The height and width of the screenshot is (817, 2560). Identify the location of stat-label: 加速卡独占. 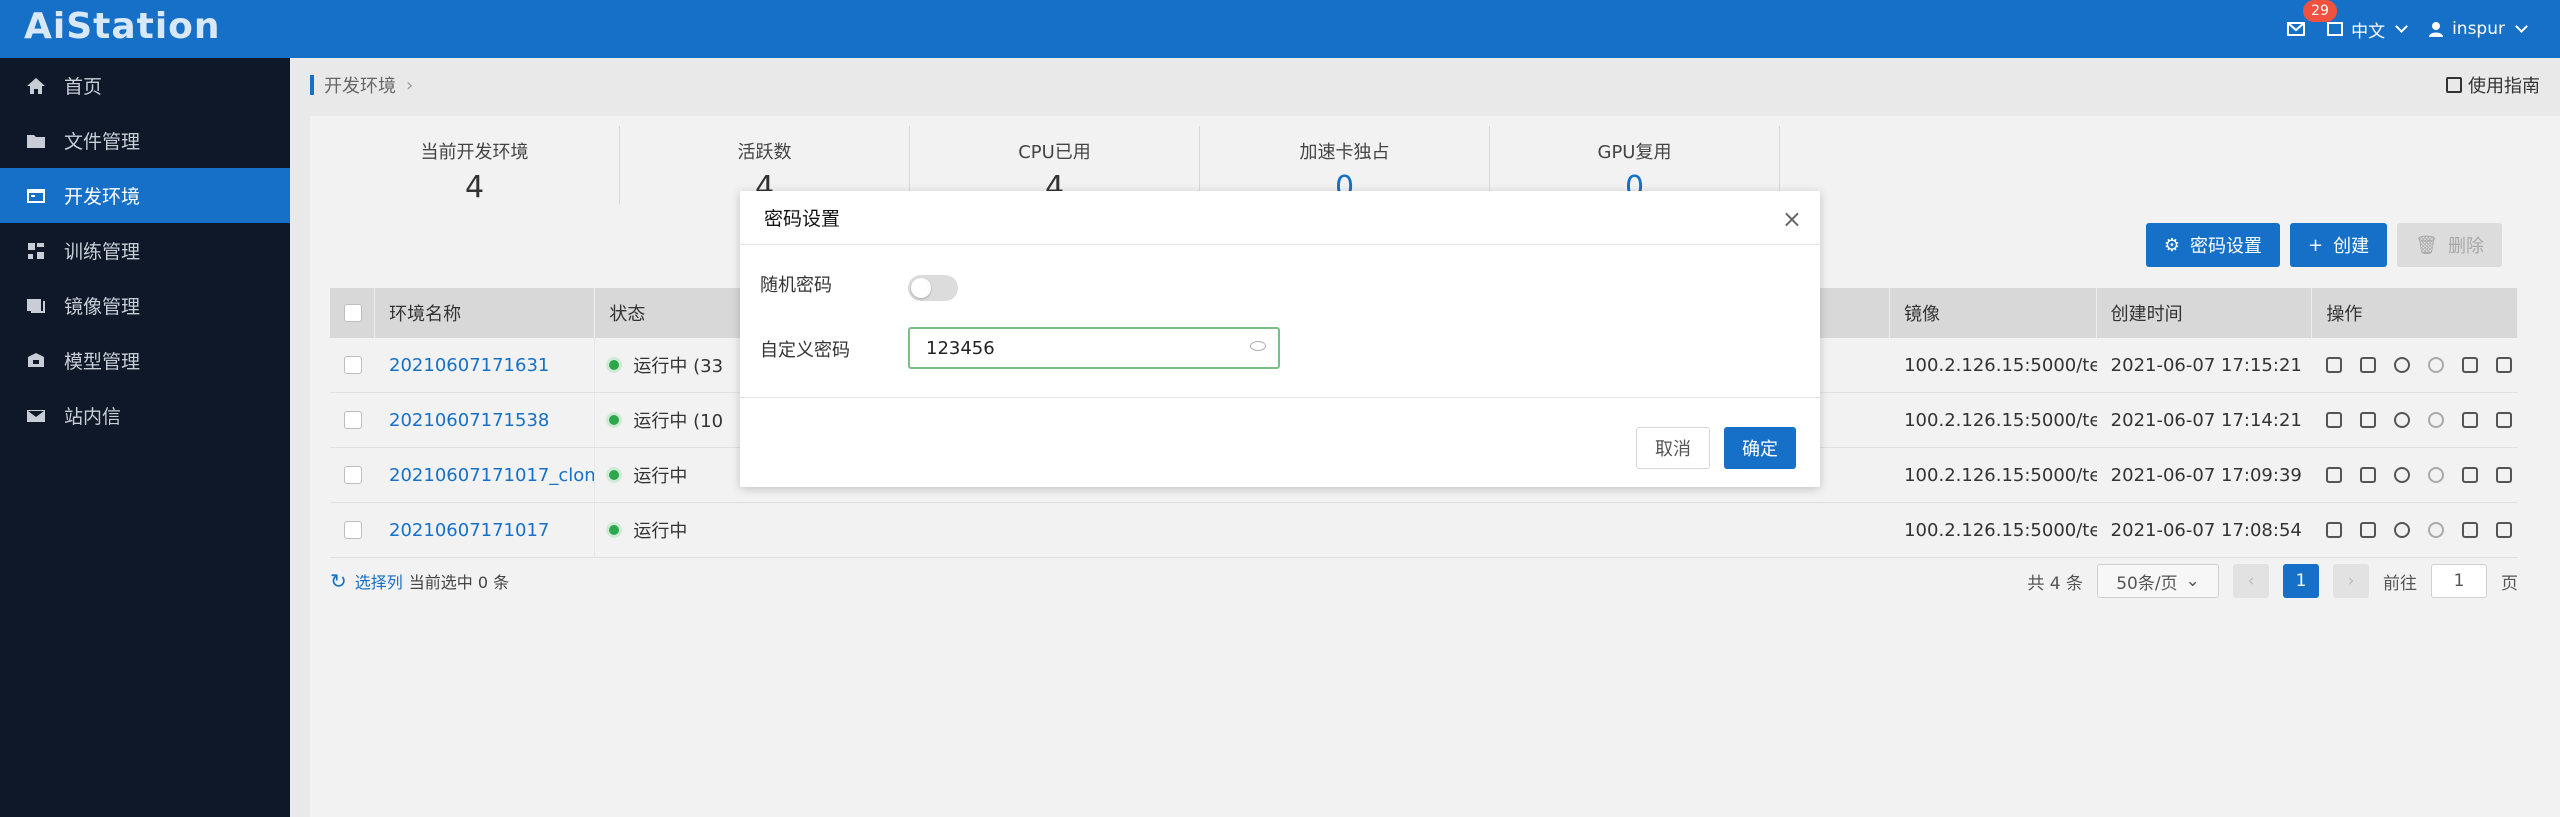
(1344, 152).